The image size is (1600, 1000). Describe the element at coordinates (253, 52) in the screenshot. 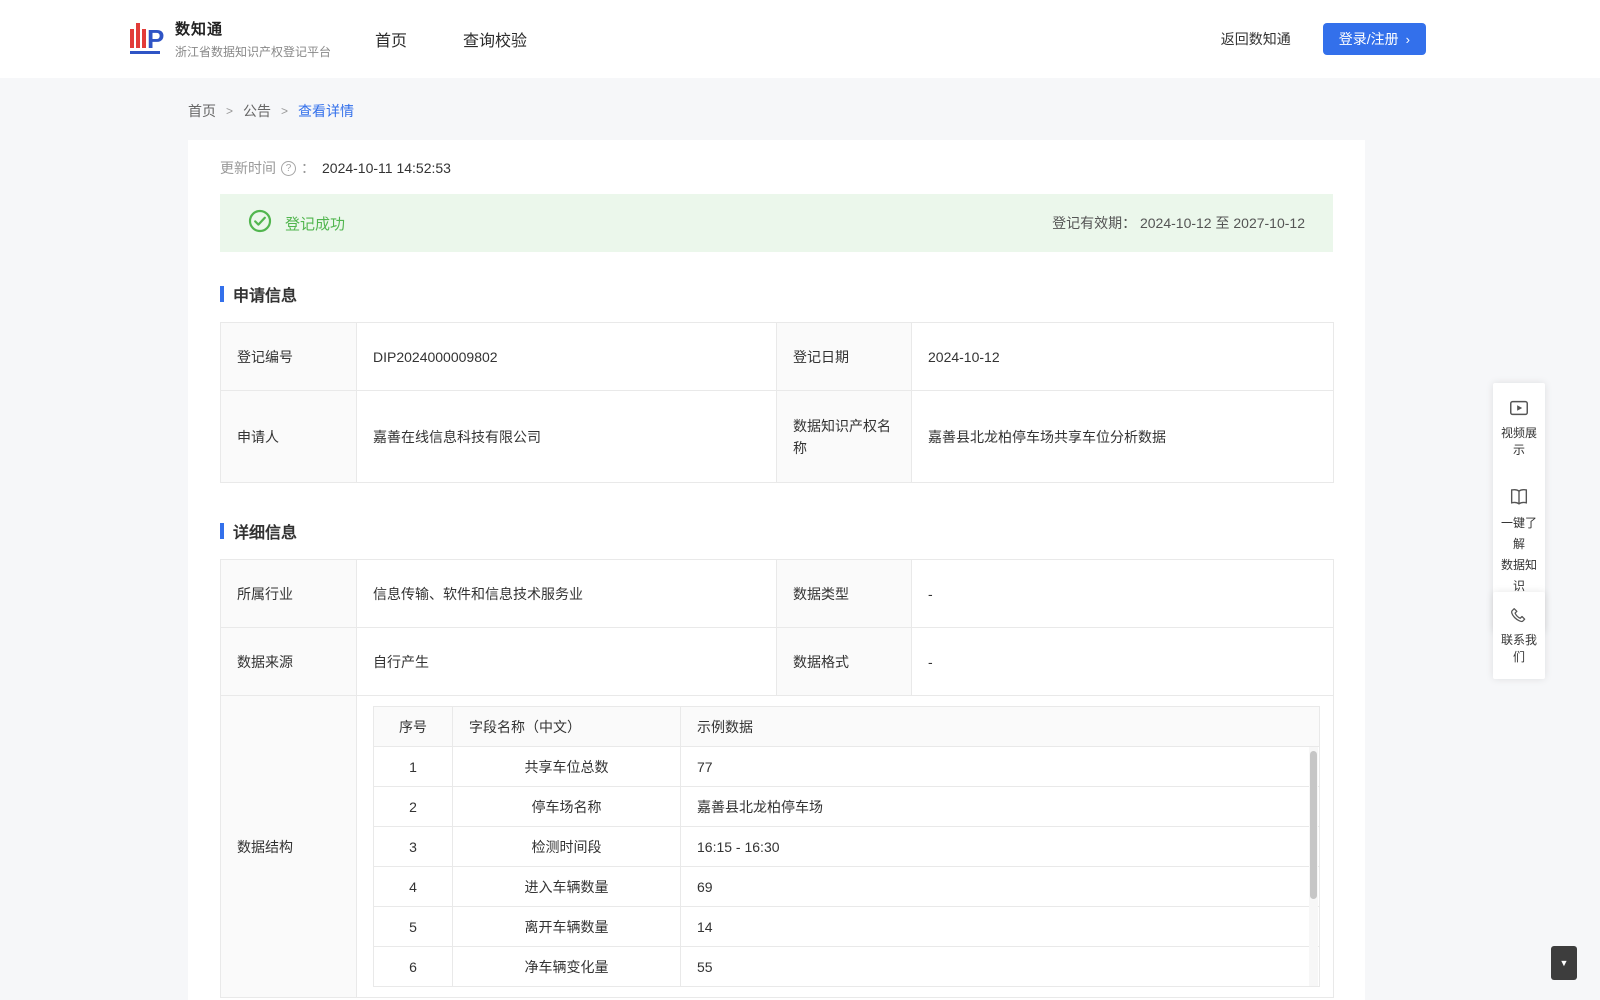

I see `site-subtitle: 浙江省数据知识产权登记平台` at that location.